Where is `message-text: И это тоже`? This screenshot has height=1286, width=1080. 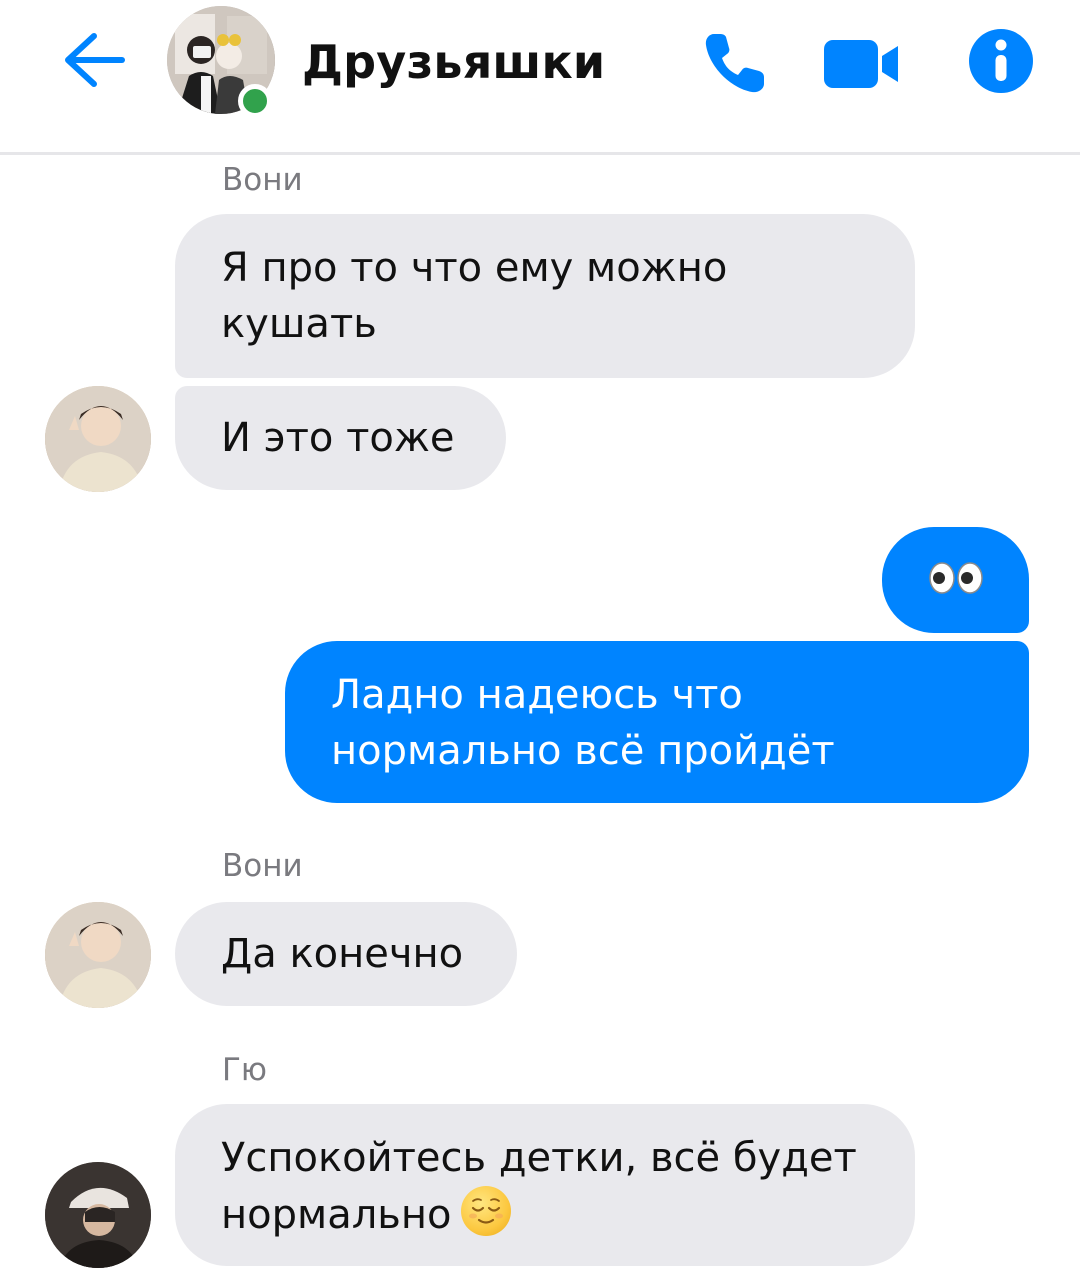 message-text: И это тоже is located at coordinates (338, 438).